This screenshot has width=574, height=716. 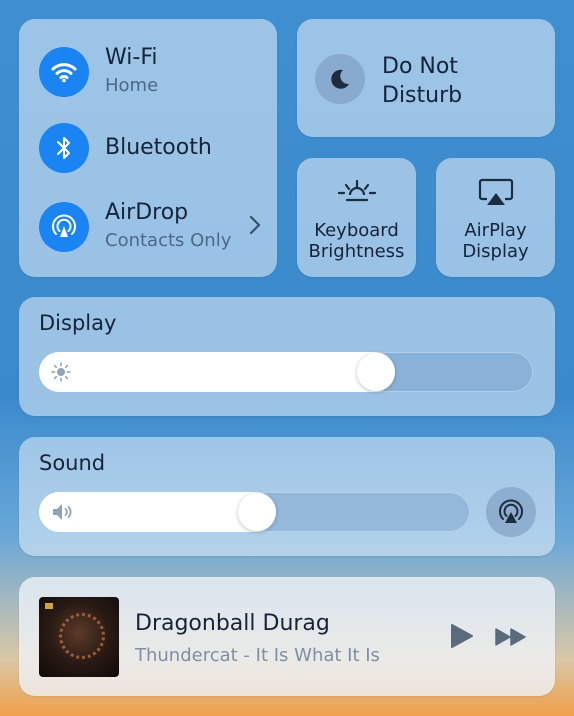 I want to click on wifi-toggle, so click(x=64, y=71).